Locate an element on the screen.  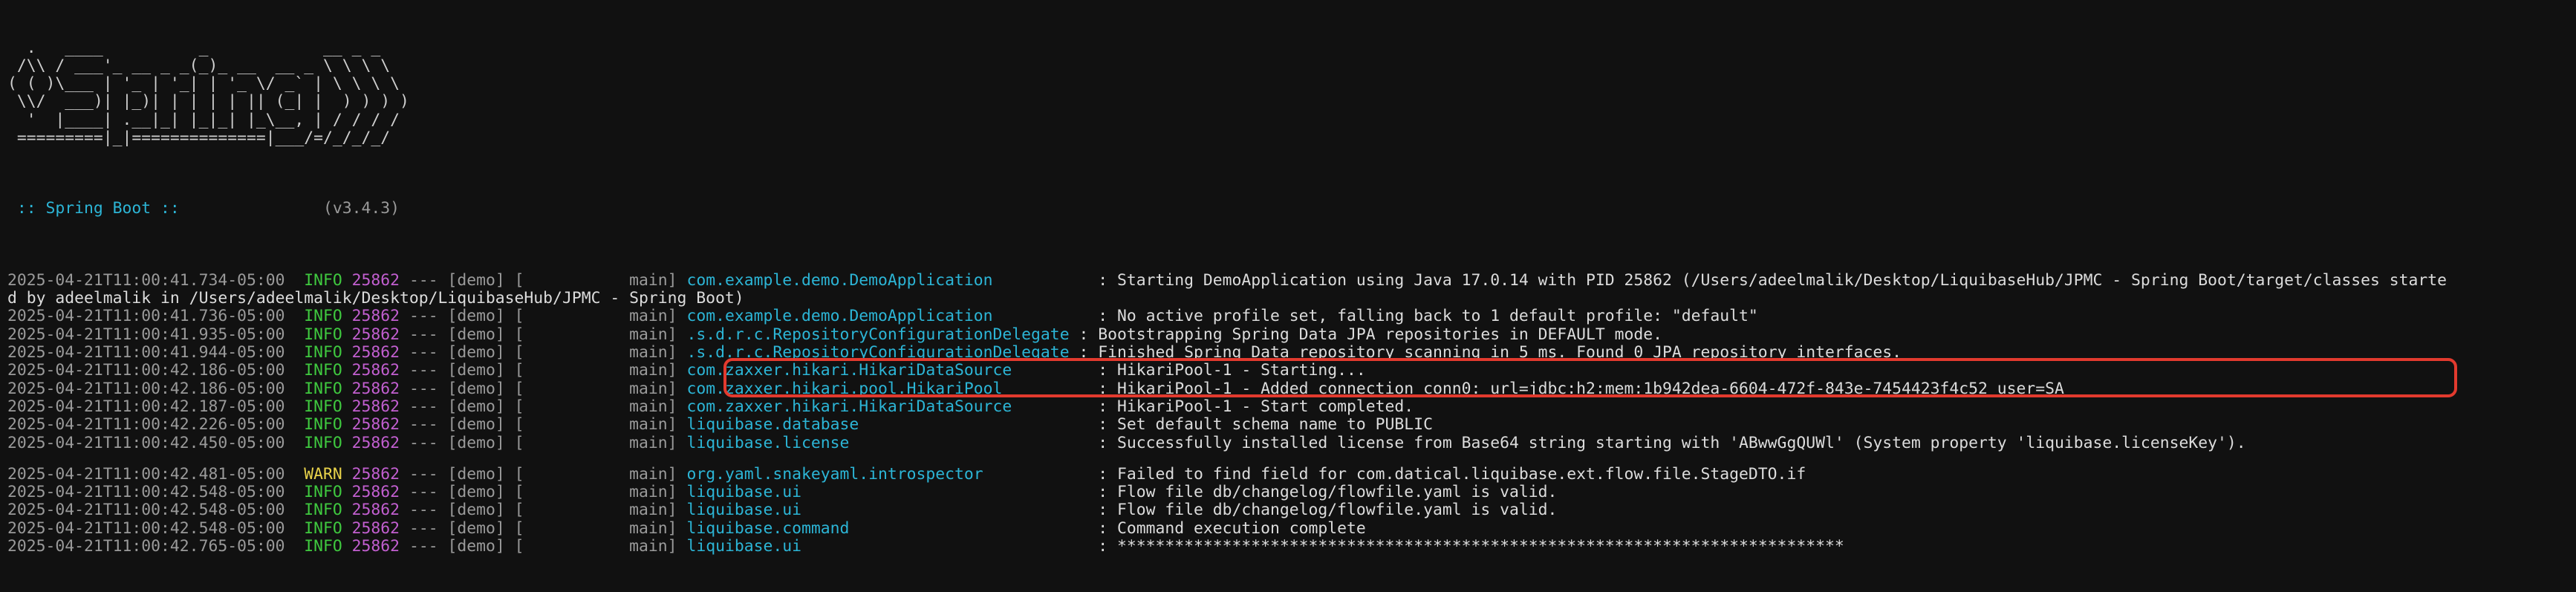
log-timestamp: 2025-04-21T11:00:42.450-05:00 is located at coordinates (146, 442).